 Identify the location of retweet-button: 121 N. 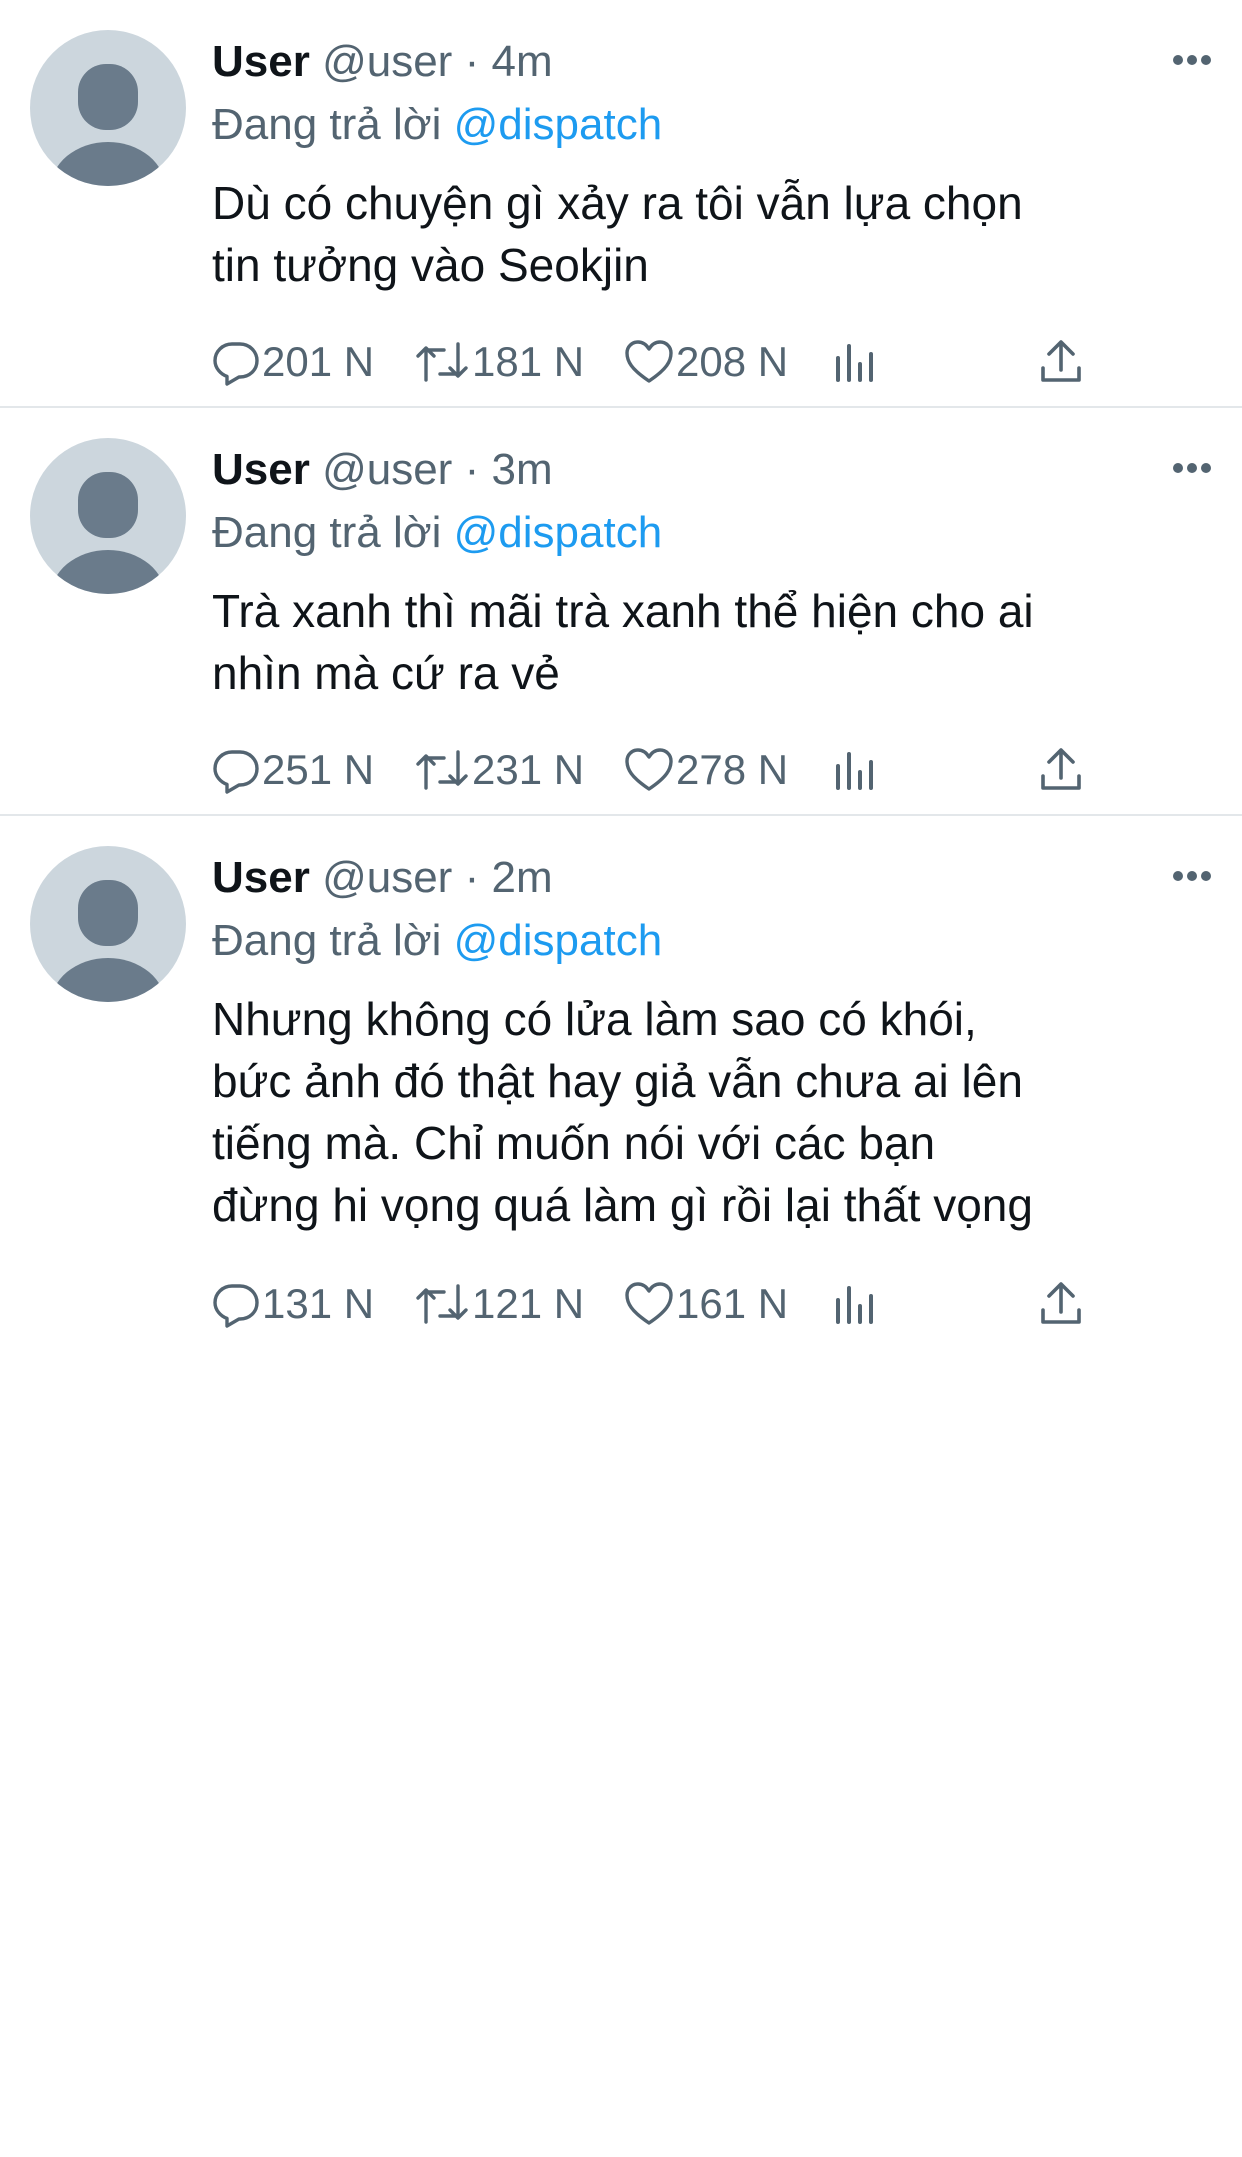
(499, 1304).